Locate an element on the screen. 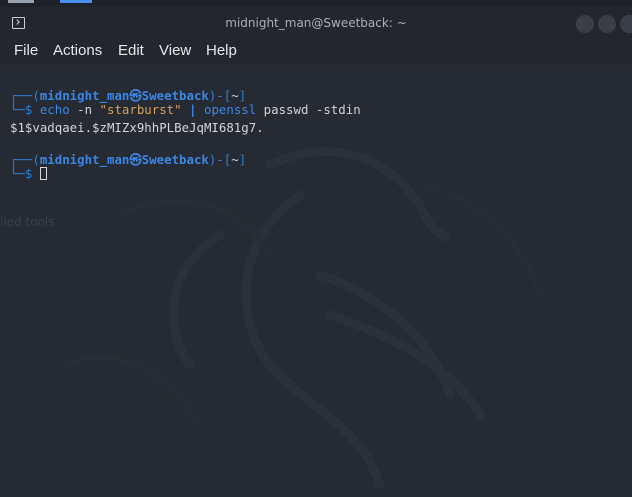 Image resolution: width=632 pixels, height=497 pixels. command-line-2: └─$ is located at coordinates (28, 173).